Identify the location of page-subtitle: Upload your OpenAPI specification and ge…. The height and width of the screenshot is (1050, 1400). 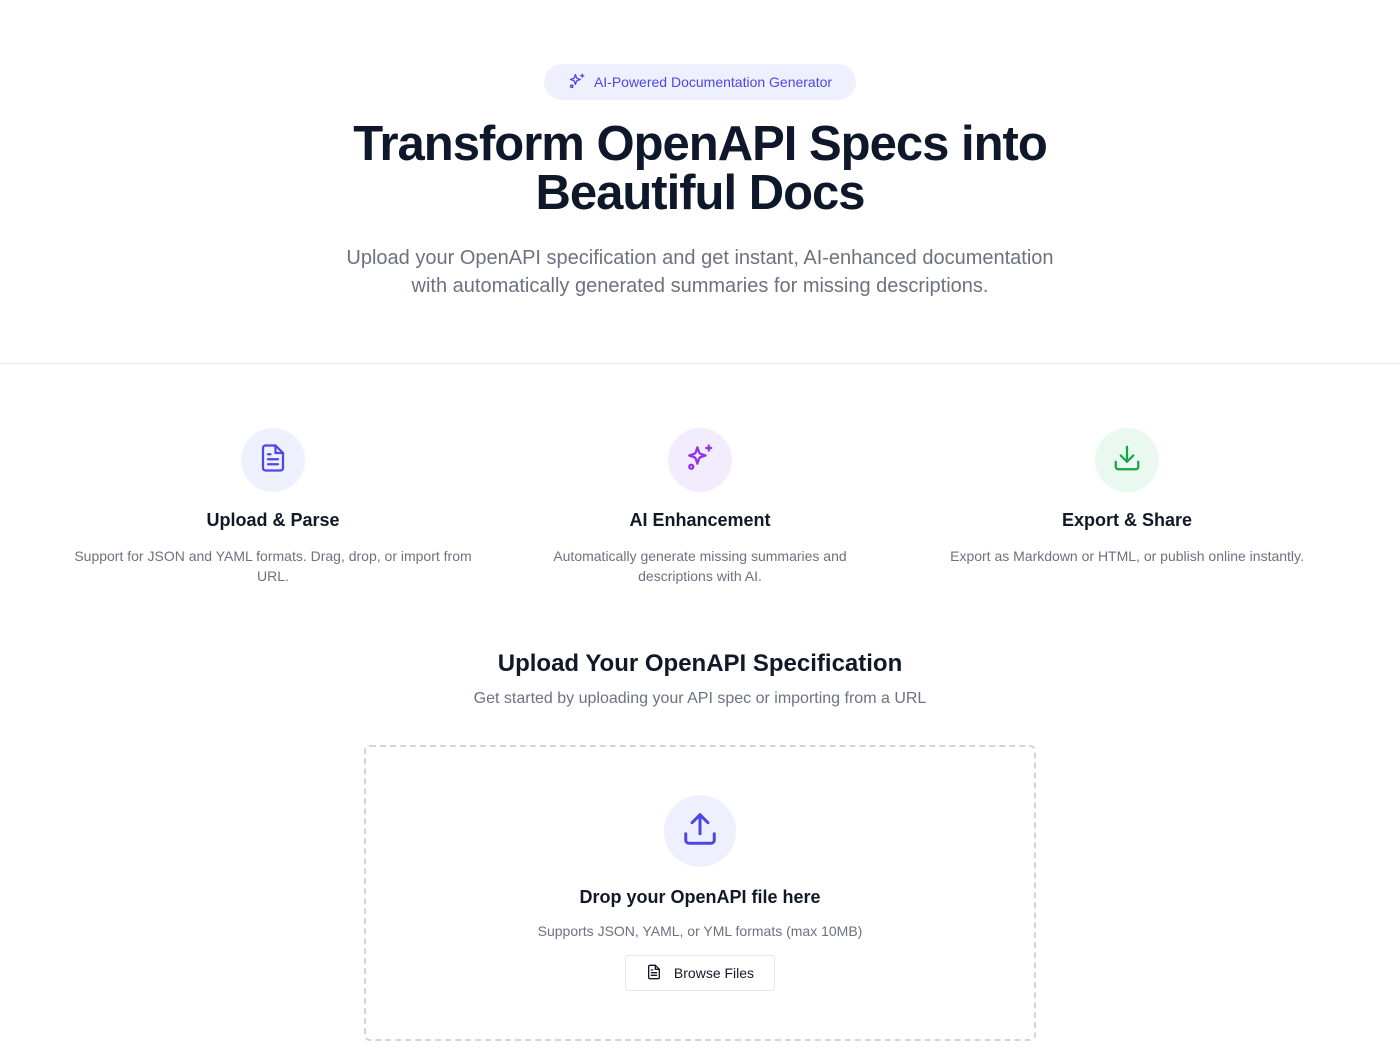
(700, 272).